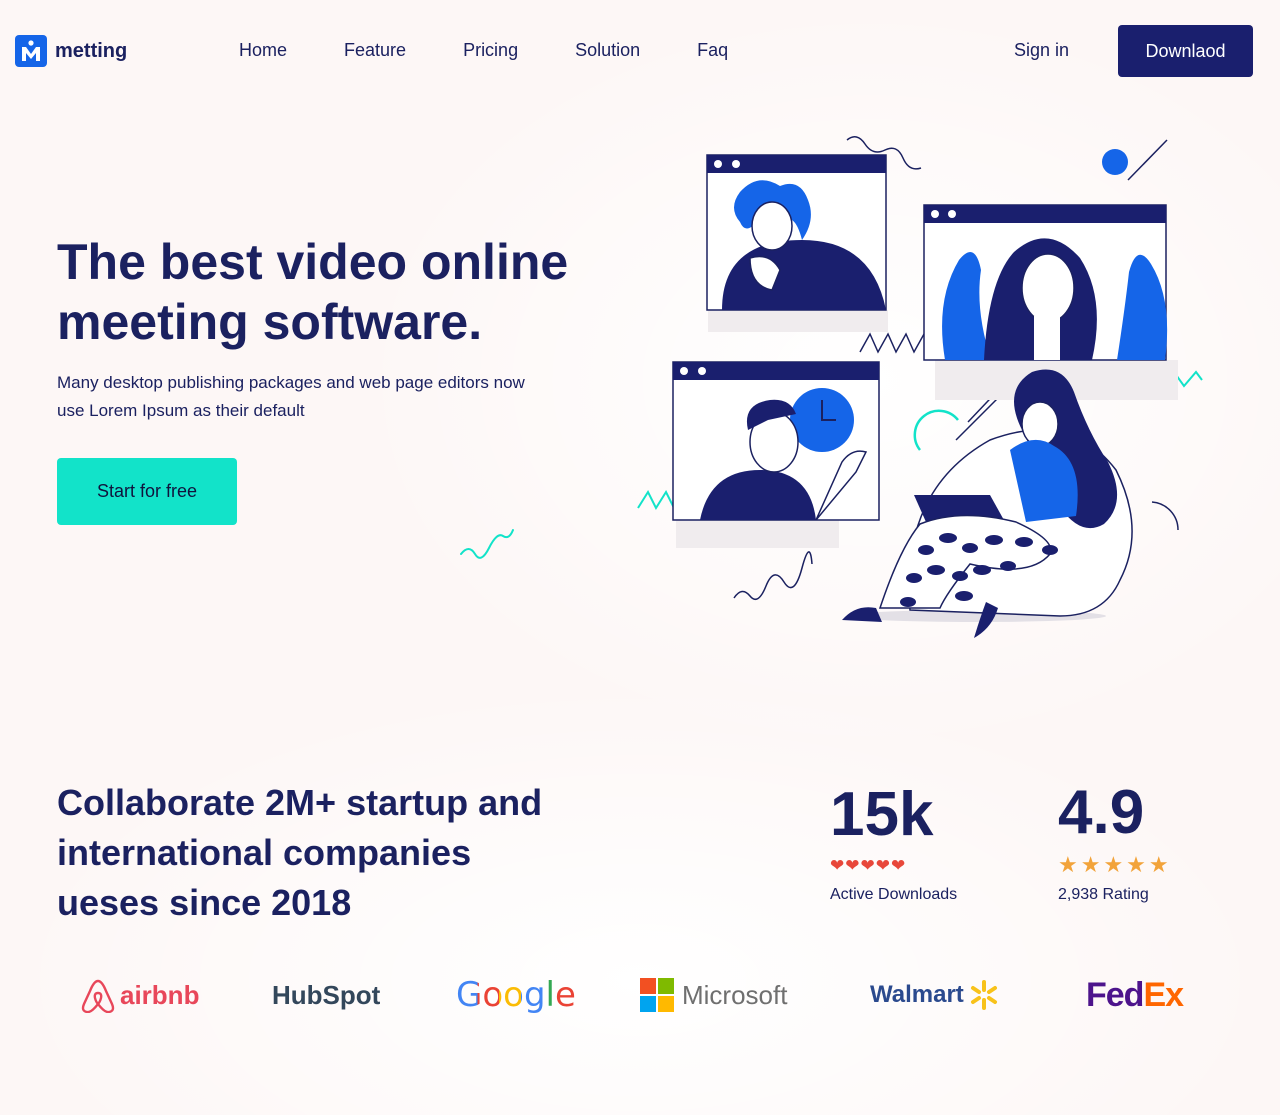  What do you see at coordinates (487, 544) in the screenshot?
I see `squiggle-decoration` at bounding box center [487, 544].